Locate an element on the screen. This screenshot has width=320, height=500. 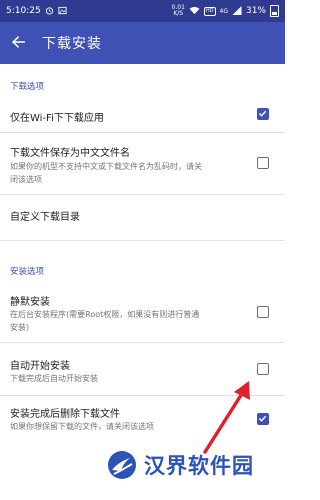
watermark-text: 汉界软件园 is located at coordinates (199, 466).